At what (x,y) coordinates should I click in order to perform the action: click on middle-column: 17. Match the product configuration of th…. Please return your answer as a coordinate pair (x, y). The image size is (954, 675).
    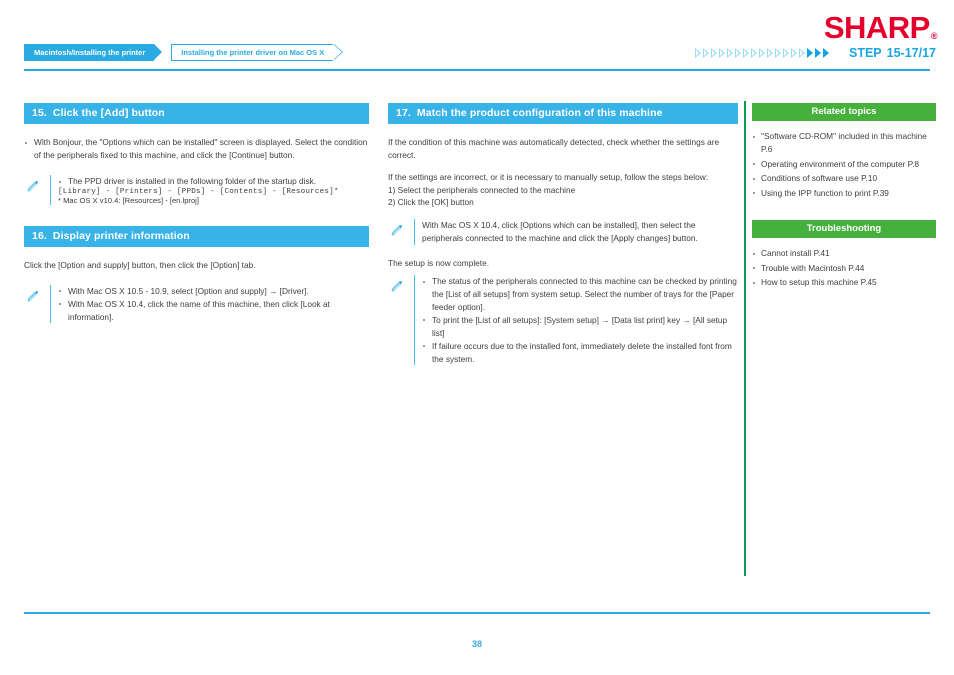
    Looking at the image, I should click on (563, 234).